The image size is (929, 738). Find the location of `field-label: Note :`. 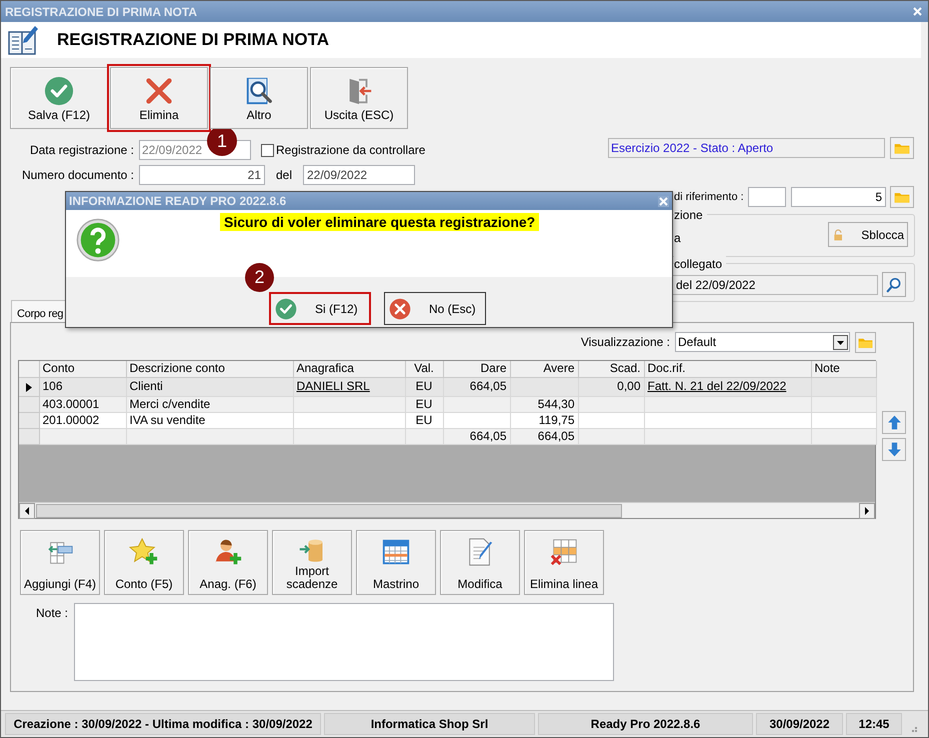

field-label: Note : is located at coordinates (51, 613).